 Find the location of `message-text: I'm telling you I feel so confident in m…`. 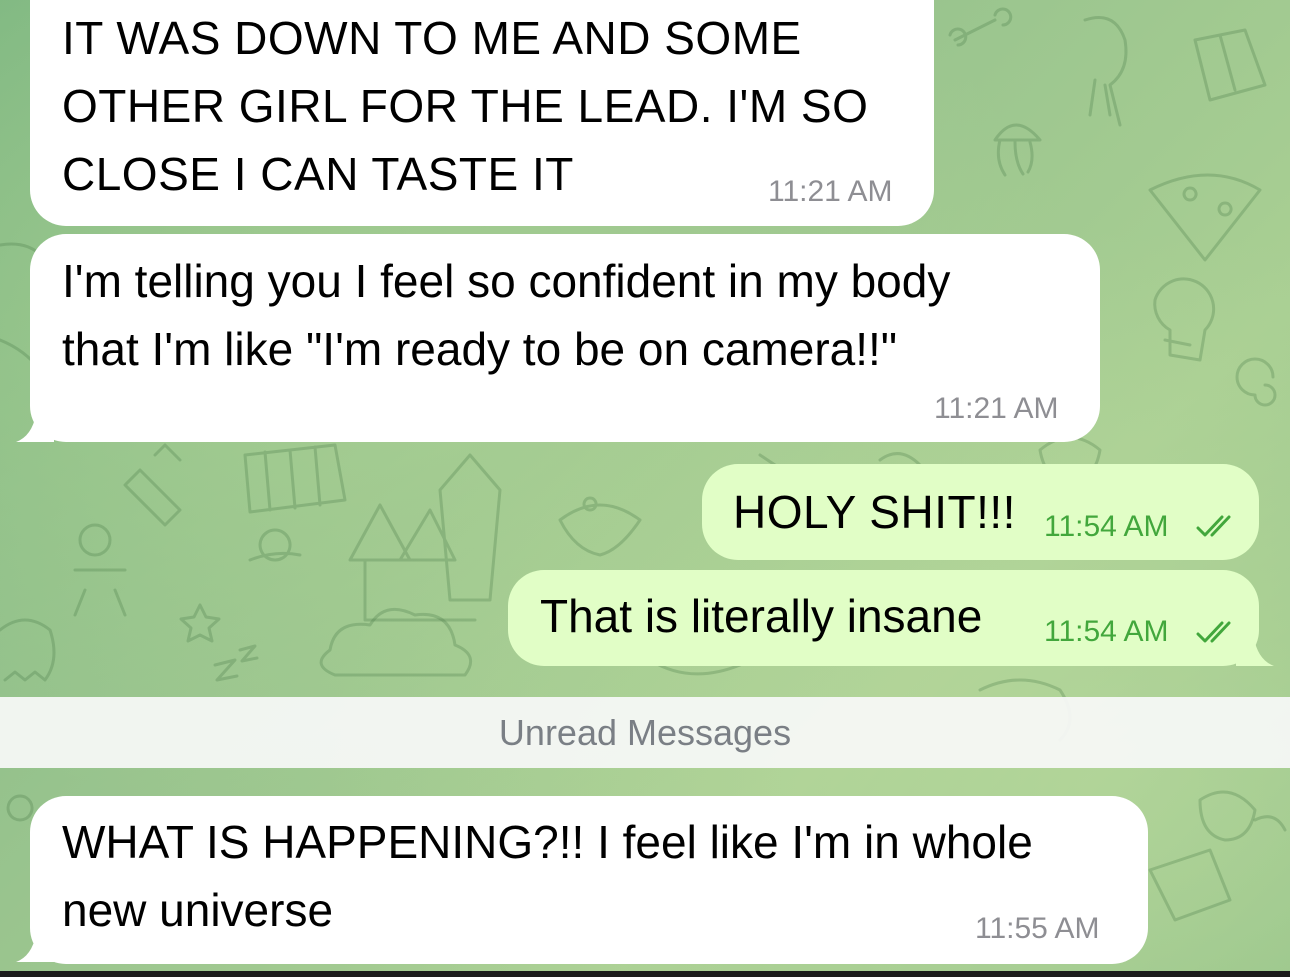

message-text: I'm telling you I feel so confident in m… is located at coordinates (506, 315).